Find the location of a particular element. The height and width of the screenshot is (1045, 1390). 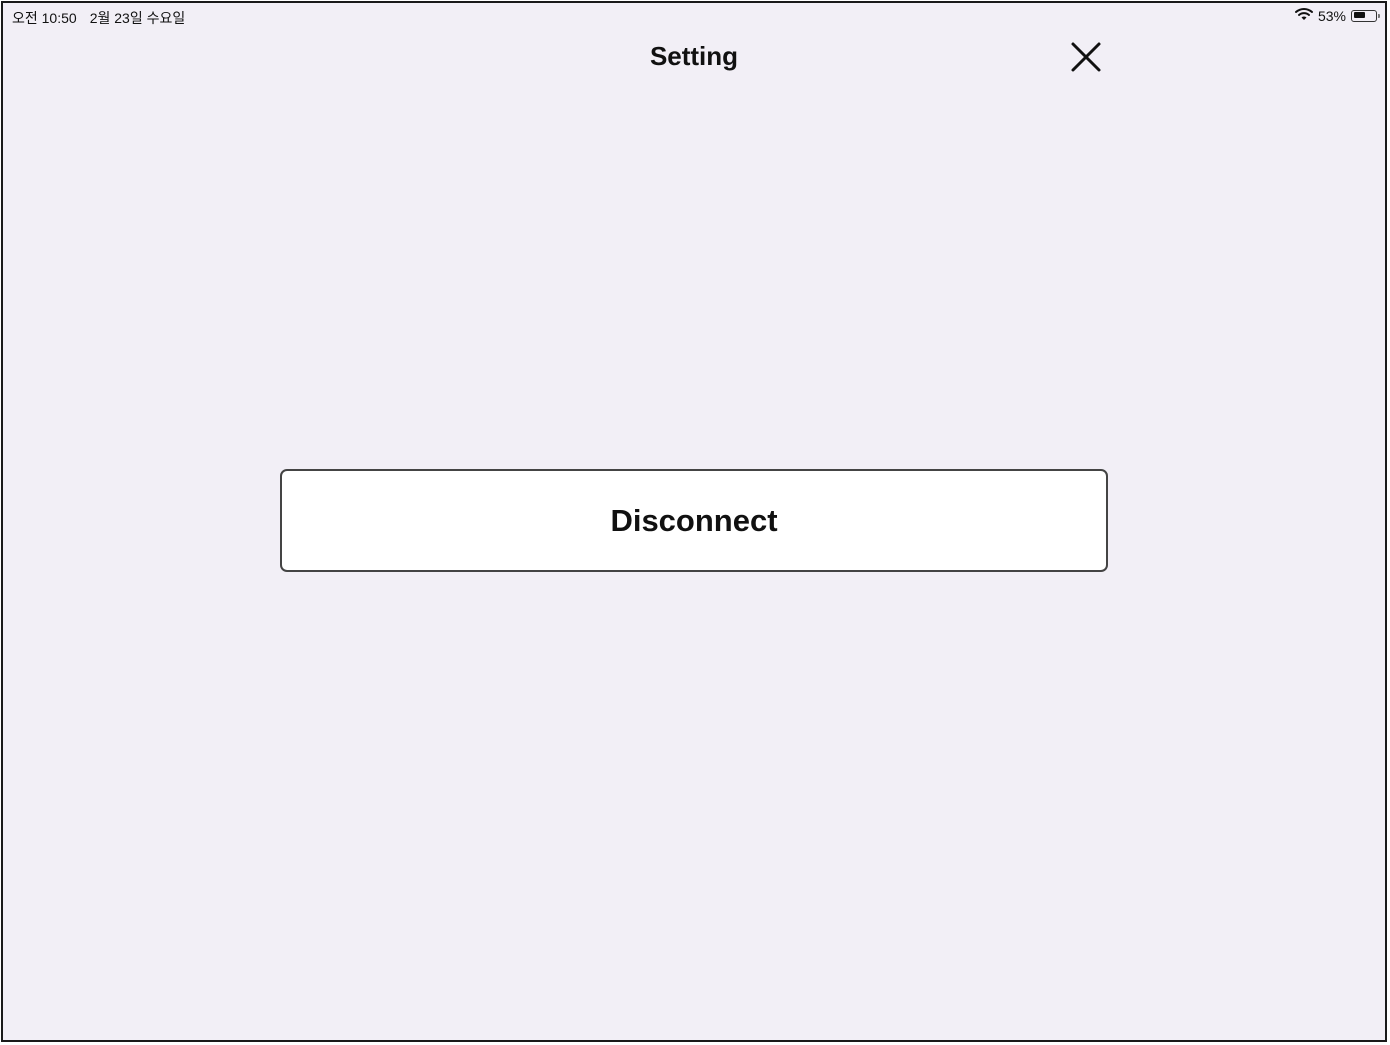

page-title: Setting is located at coordinates (694, 56).